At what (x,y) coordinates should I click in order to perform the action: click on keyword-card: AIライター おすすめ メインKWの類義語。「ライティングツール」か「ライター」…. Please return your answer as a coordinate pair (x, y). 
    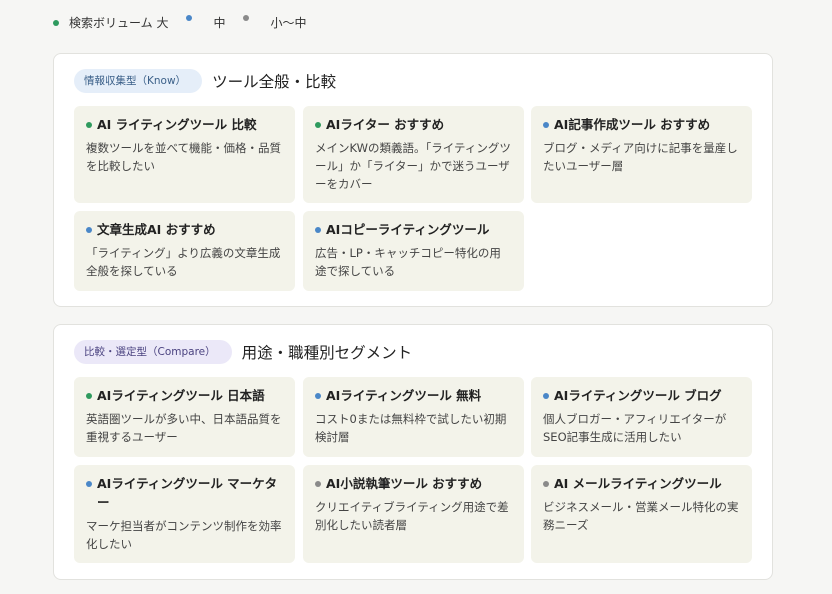
    Looking at the image, I should click on (413, 154).